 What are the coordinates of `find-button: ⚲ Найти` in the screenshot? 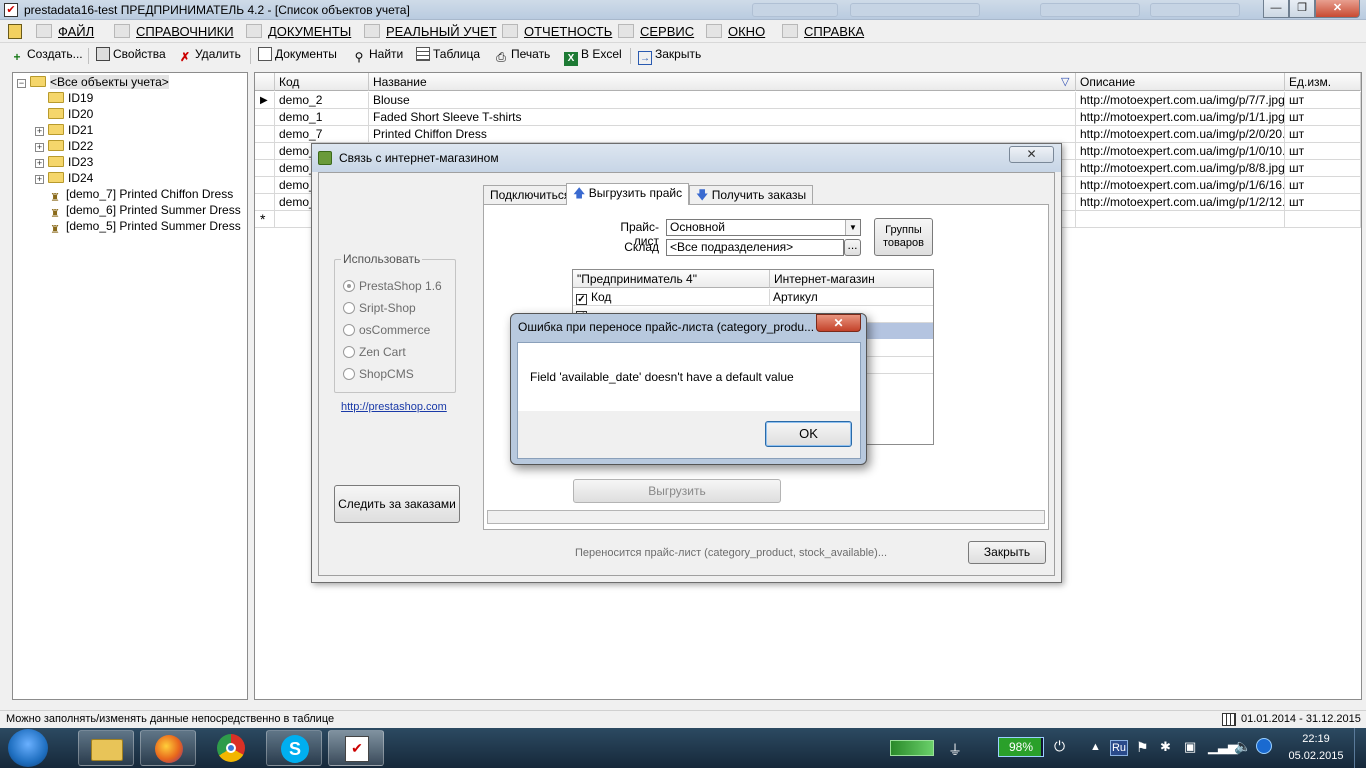 It's located at (378, 55).